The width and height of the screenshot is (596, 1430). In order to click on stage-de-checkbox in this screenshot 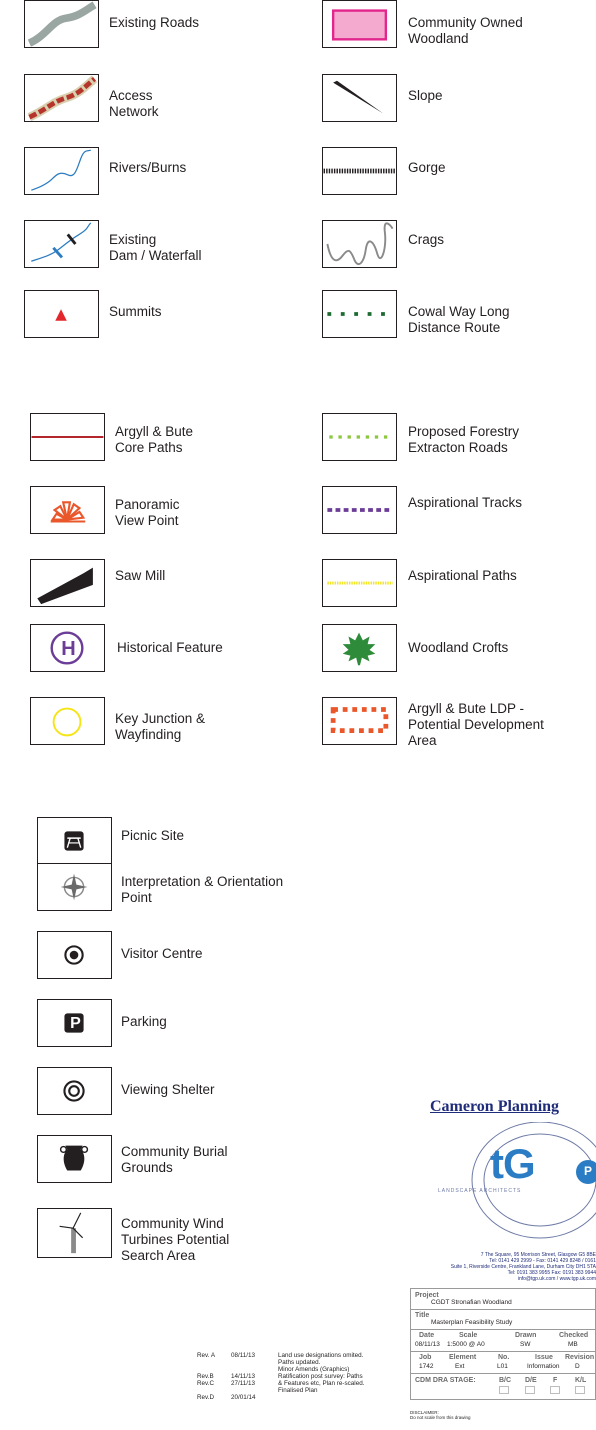, I will do `click(530, 1390)`.